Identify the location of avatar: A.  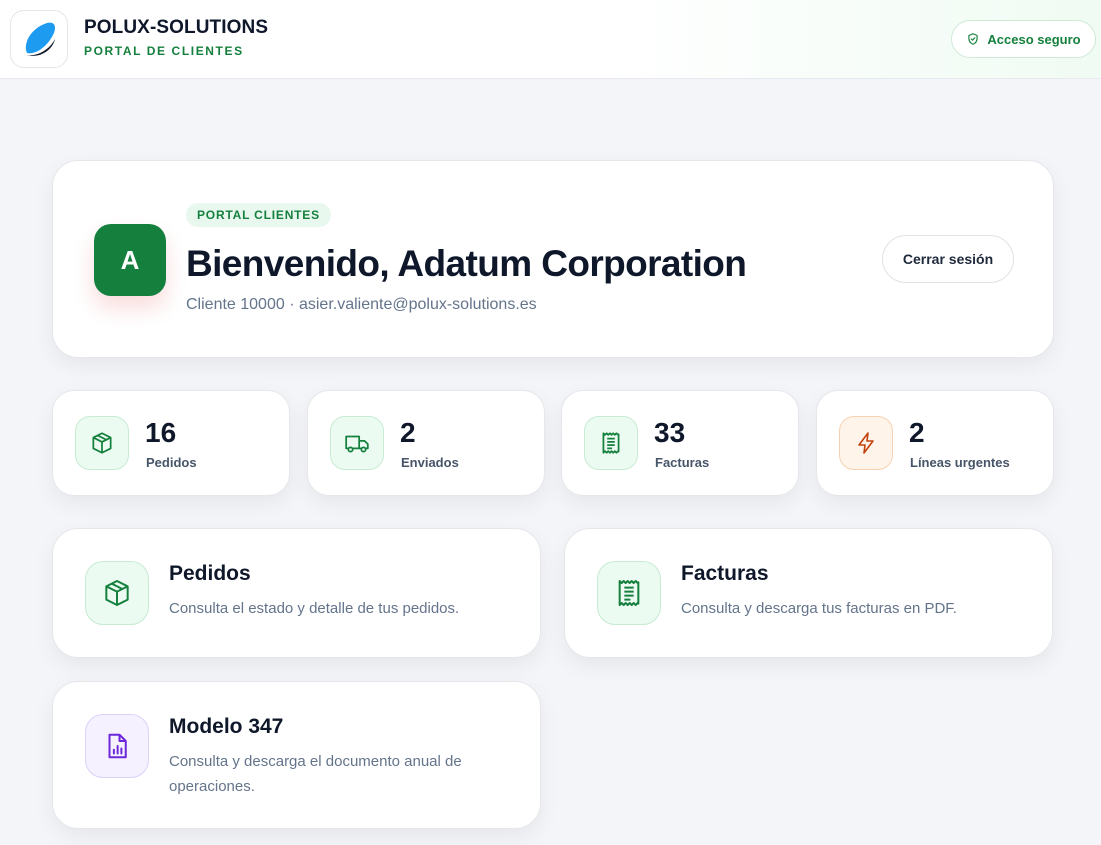
(130, 260).